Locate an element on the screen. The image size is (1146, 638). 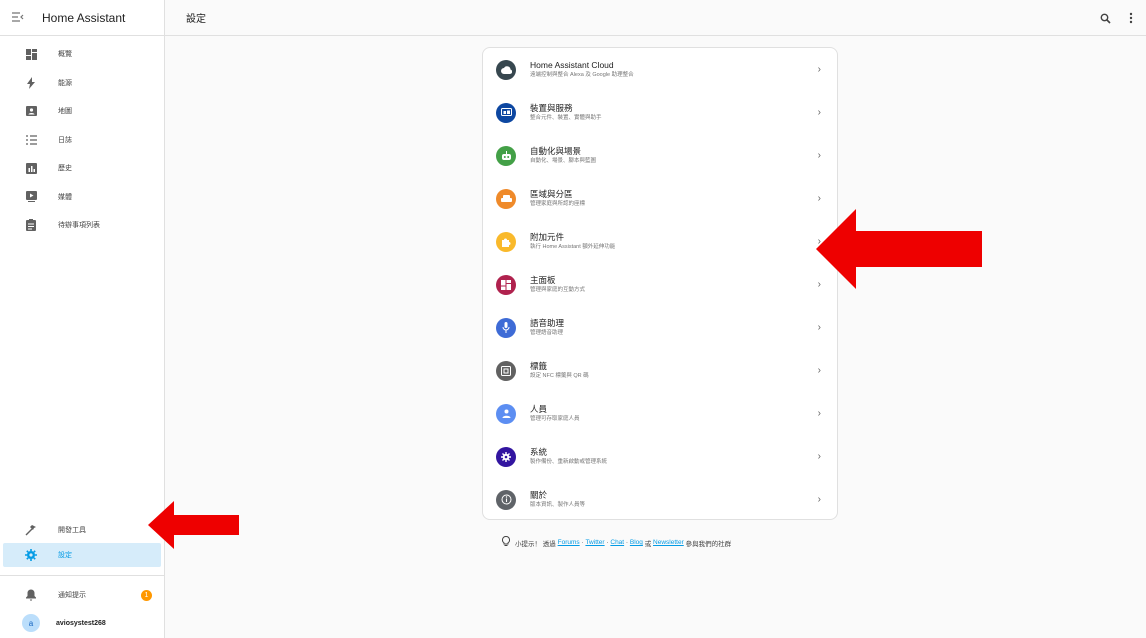
row-text: 附加元件 執行 Home Assistant 額外延伸功能 is located at coordinates (572, 242).